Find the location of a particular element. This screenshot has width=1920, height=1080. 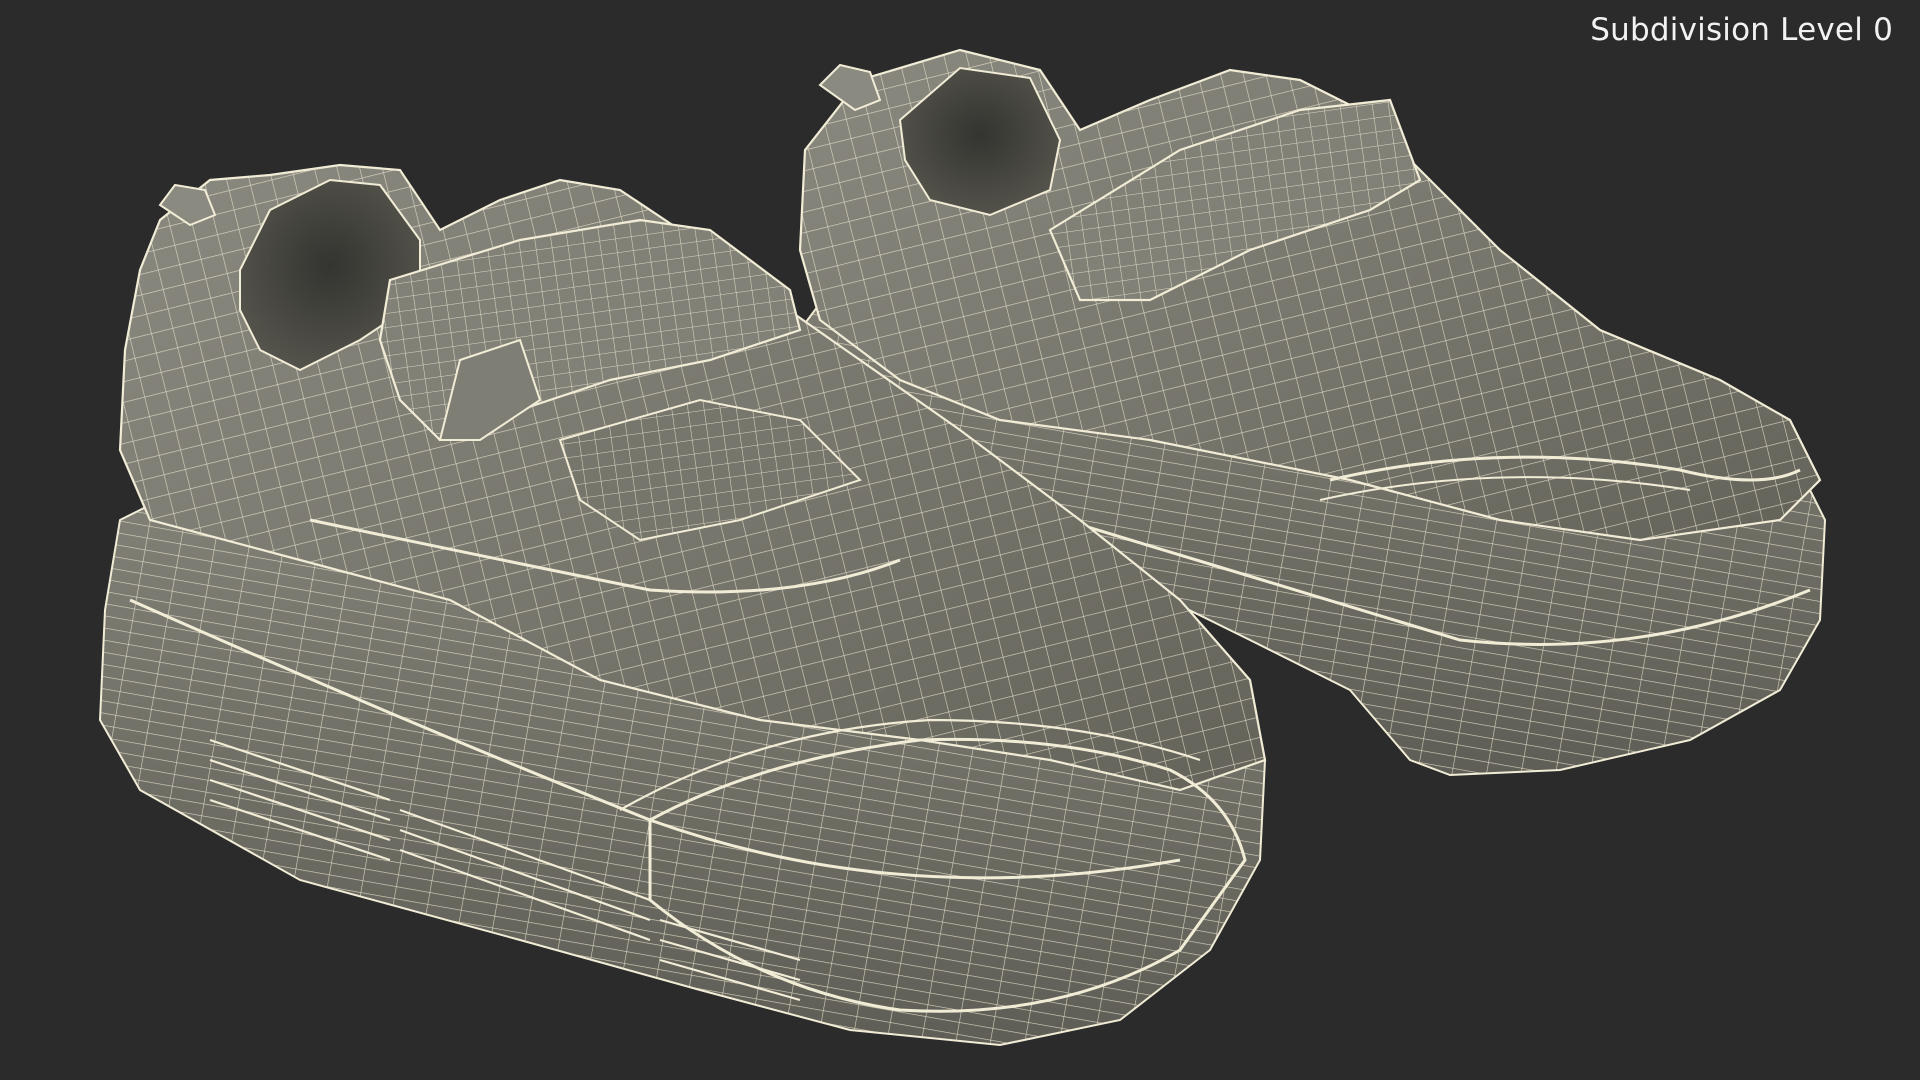

right-shoe-heel-tab is located at coordinates (850, 87).